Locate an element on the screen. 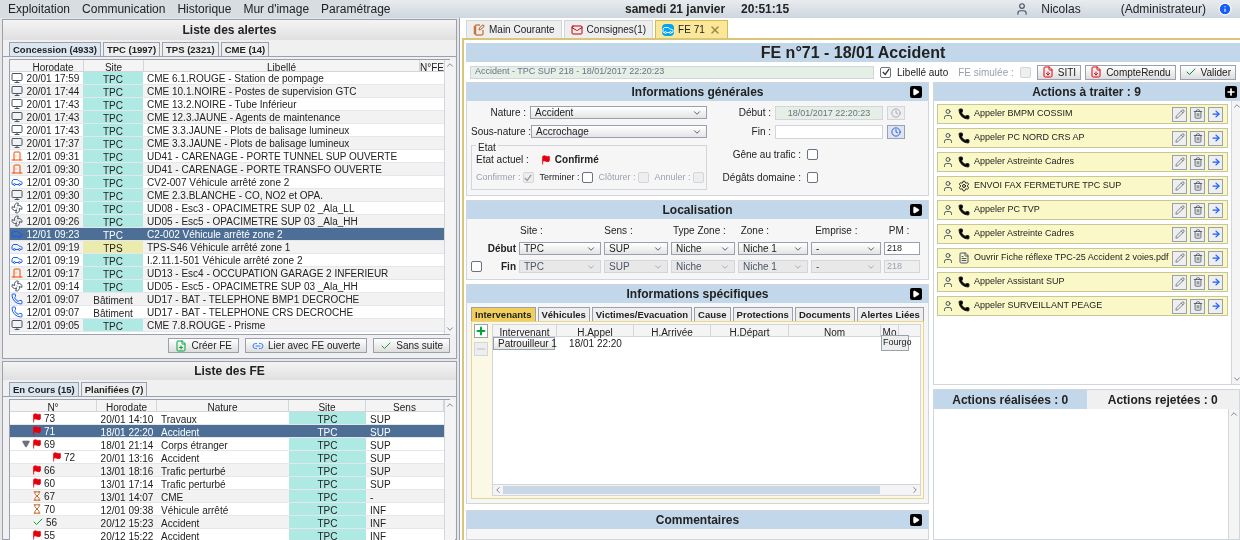 The height and width of the screenshot is (540, 1240). add-action-button is located at coordinates (1231, 92).